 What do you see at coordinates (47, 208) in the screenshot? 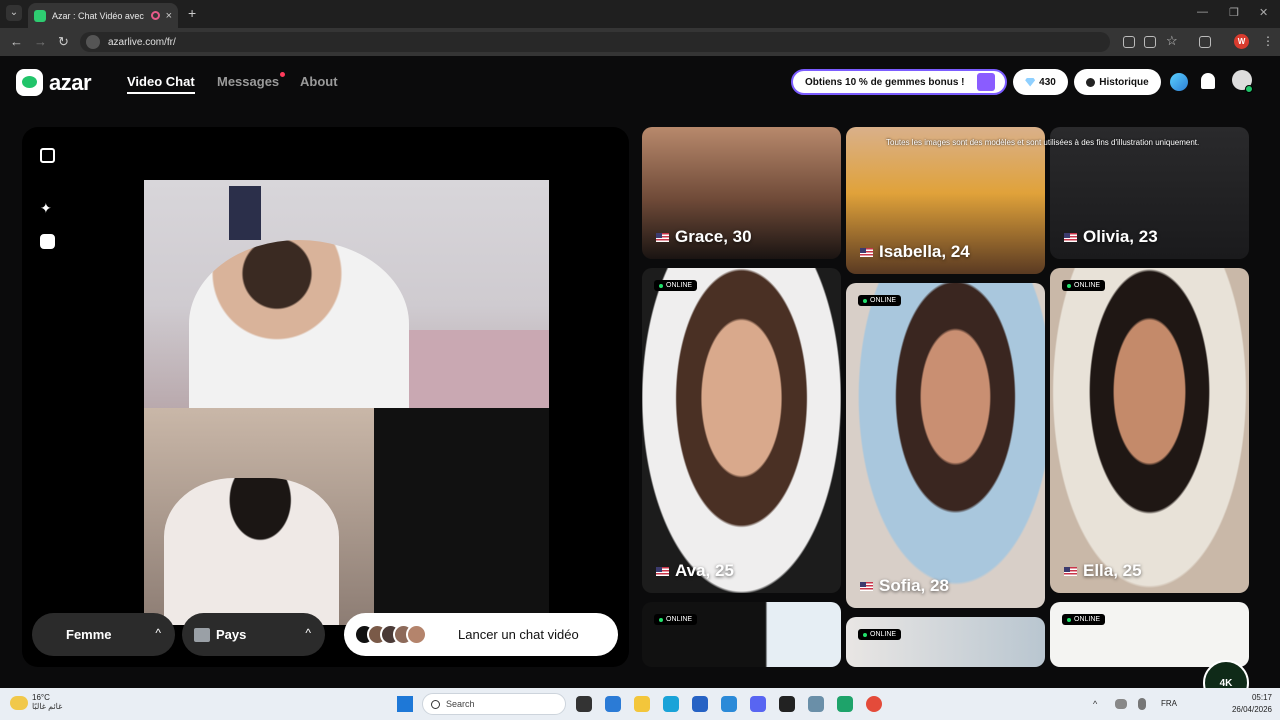
I see `magic-wand-icon: ✦` at bounding box center [47, 208].